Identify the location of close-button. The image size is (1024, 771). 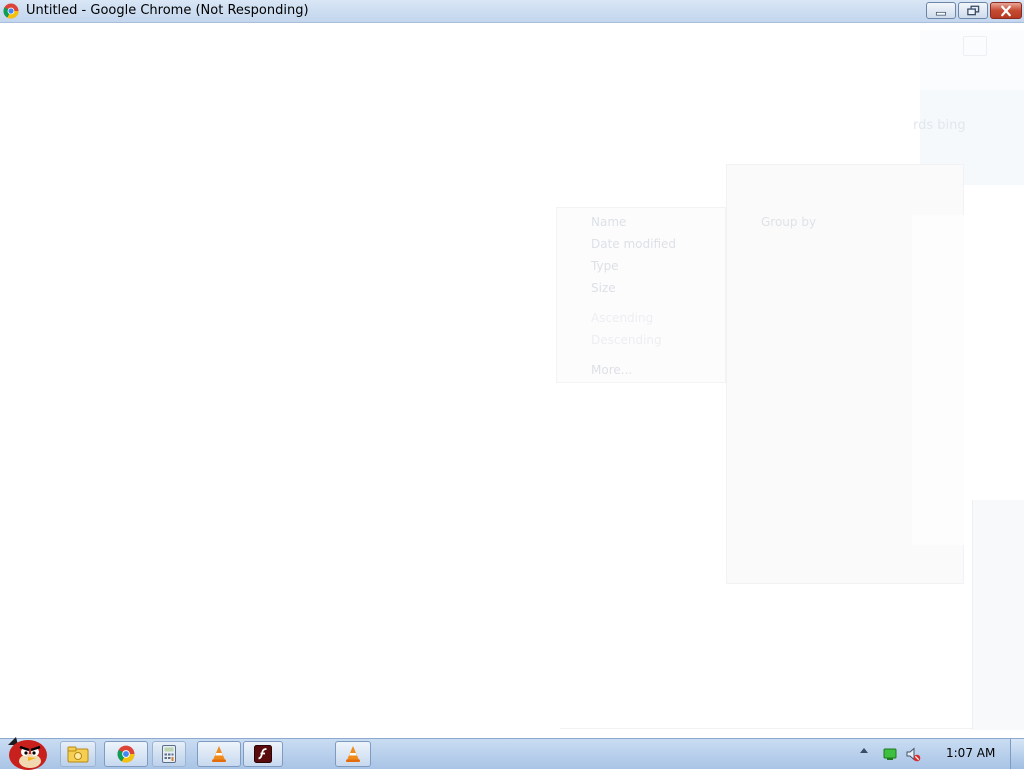
(1006, 10).